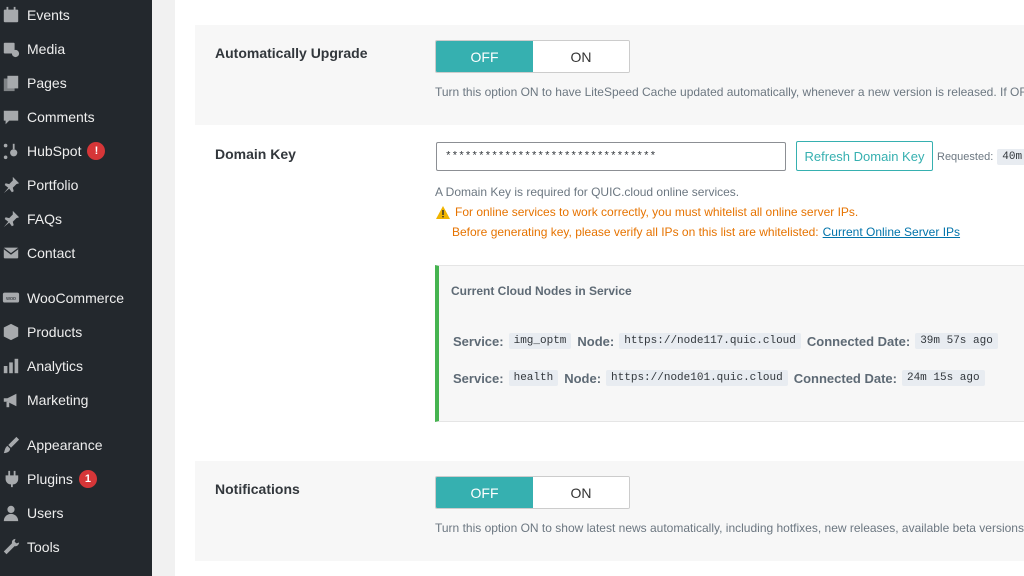 The width and height of the screenshot is (1024, 576). What do you see at coordinates (291, 53) in the screenshot?
I see `setting-label: Automatically Upgrade` at bounding box center [291, 53].